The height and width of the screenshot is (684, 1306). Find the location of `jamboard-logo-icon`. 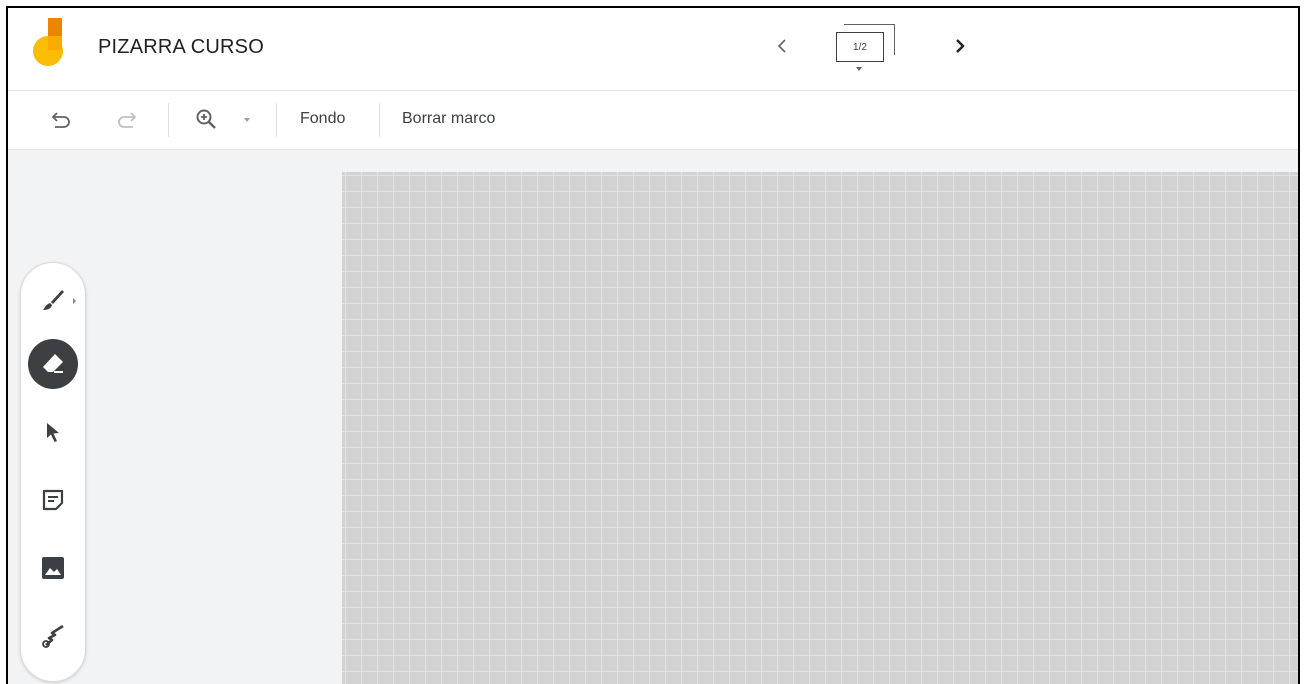

jamboard-logo-icon is located at coordinates (52, 43).